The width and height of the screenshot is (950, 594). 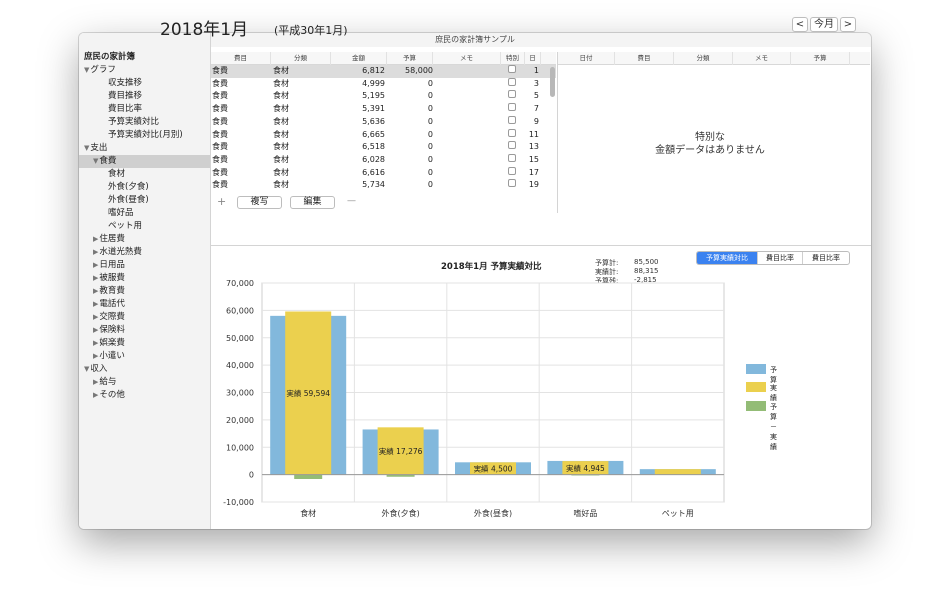 I want to click on x-tick-label: 食材, so click(x=308, y=513).